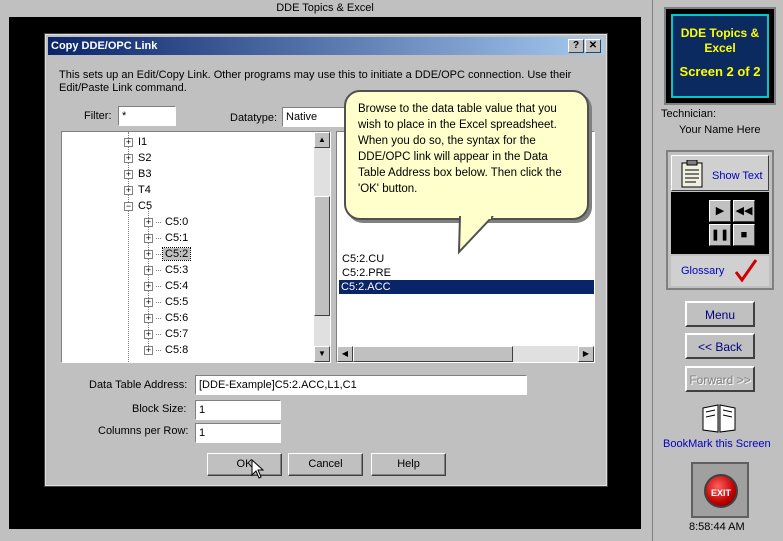 The image size is (783, 541). Describe the element at coordinates (692, 174) in the screenshot. I see `clipboard-icon` at that location.